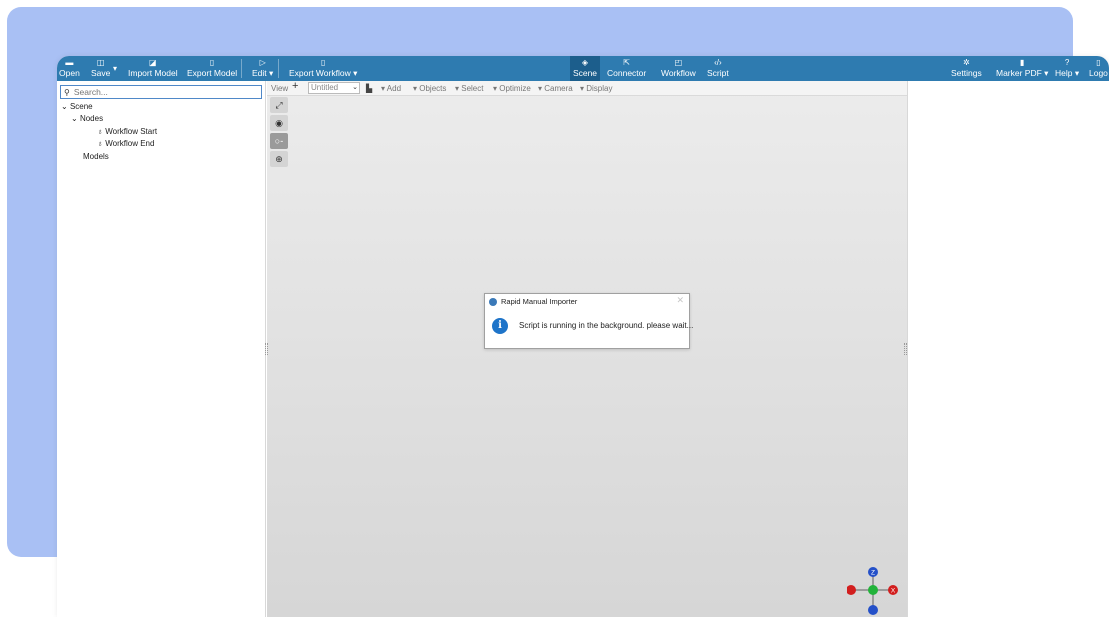 This screenshot has height=617, width=1109. I want to click on viewport-tools: ⤢ ◉ ○- ⊕, so click(279, 133).